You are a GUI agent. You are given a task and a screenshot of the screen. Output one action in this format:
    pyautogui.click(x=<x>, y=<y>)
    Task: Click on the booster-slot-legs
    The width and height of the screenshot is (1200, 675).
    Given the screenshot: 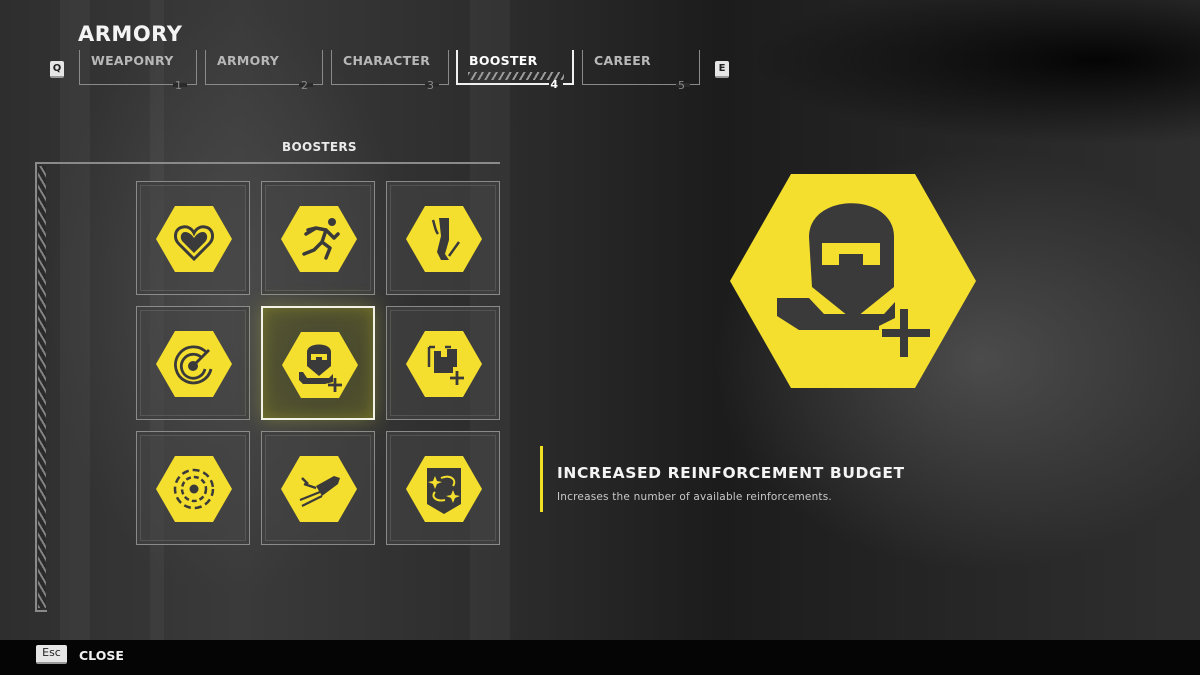 What is the action you would take?
    pyautogui.click(x=443, y=238)
    